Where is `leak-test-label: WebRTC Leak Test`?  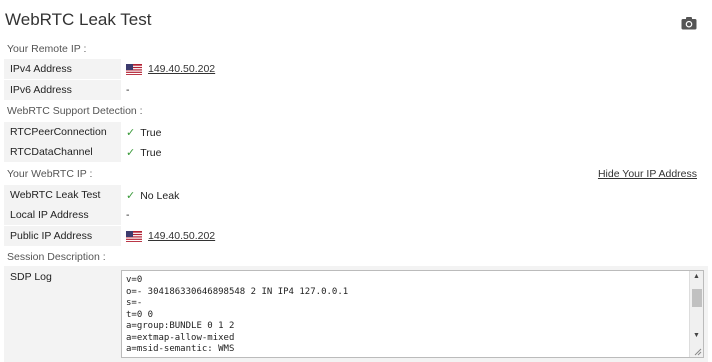 leak-test-label: WebRTC Leak Test is located at coordinates (55, 195).